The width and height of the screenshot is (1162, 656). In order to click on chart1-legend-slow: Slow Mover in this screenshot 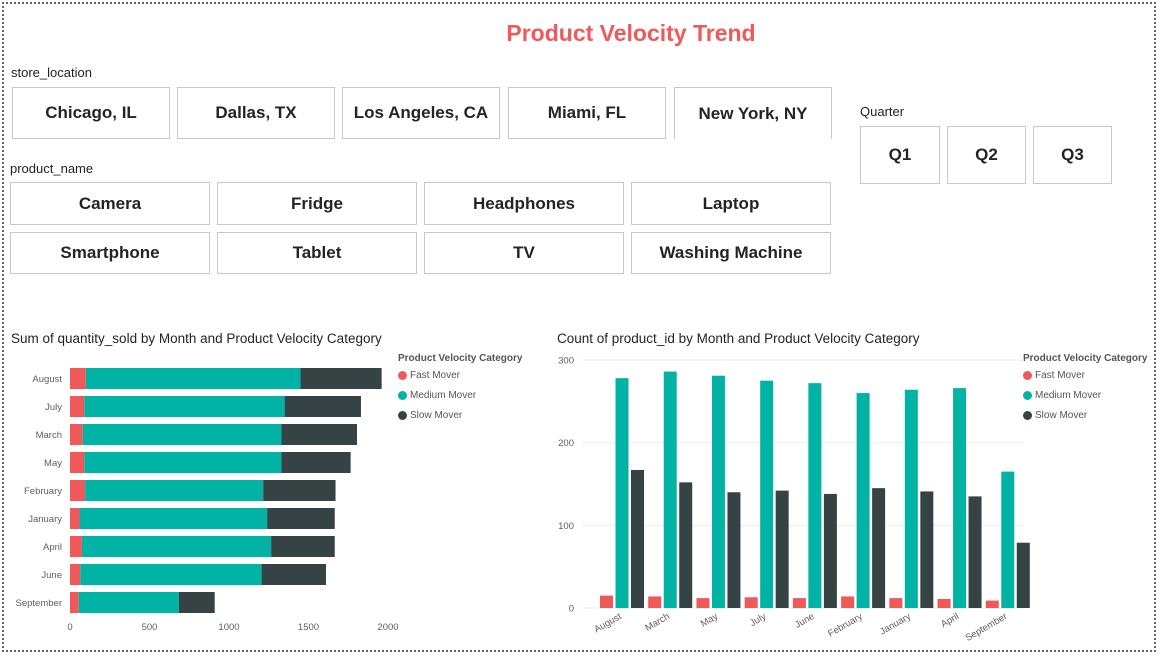, I will do `click(430, 415)`.